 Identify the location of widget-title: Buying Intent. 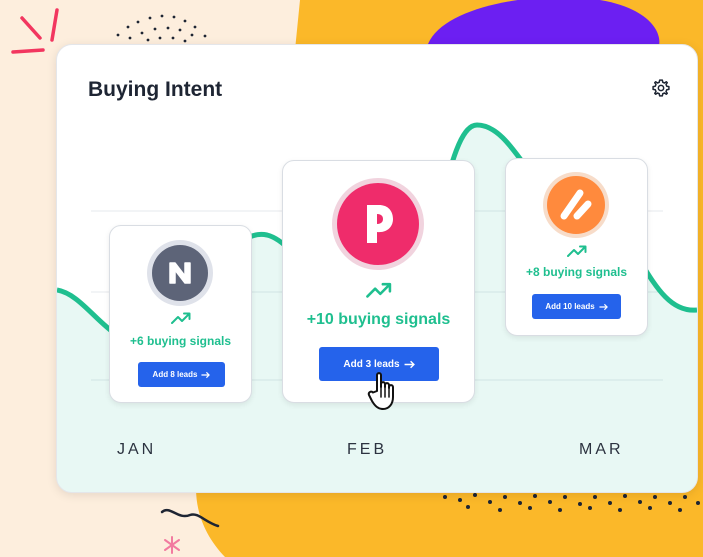
(155, 89).